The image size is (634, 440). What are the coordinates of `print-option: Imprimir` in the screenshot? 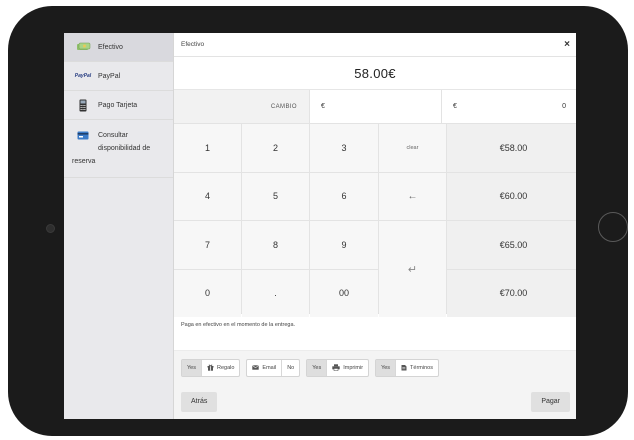 It's located at (347, 368).